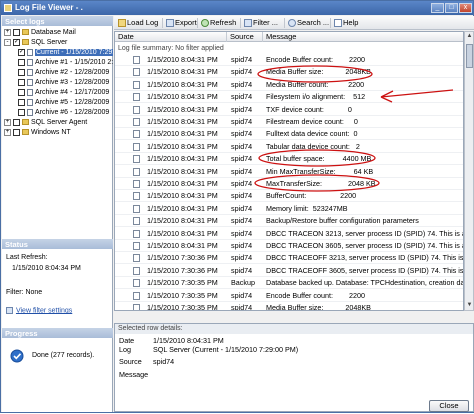 This screenshot has height=414, width=474. What do you see at coordinates (469, 56) in the screenshot?
I see `scroll-thumb` at bounding box center [469, 56].